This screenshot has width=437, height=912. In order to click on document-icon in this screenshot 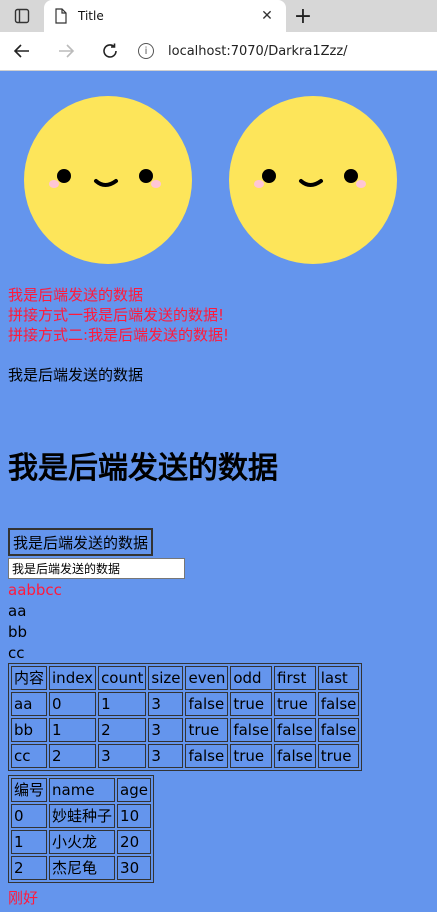, I will do `click(61, 16)`.